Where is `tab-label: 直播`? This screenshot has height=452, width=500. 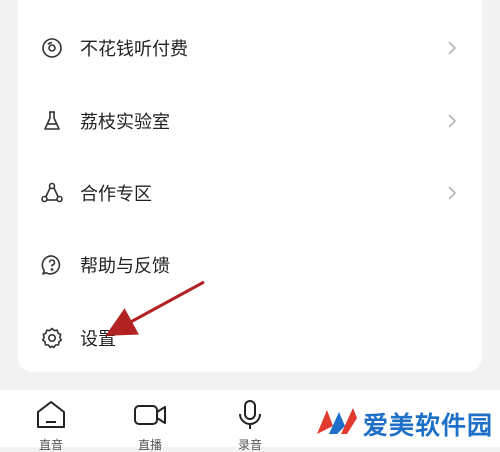
tab-label: 直播 is located at coordinates (149, 445).